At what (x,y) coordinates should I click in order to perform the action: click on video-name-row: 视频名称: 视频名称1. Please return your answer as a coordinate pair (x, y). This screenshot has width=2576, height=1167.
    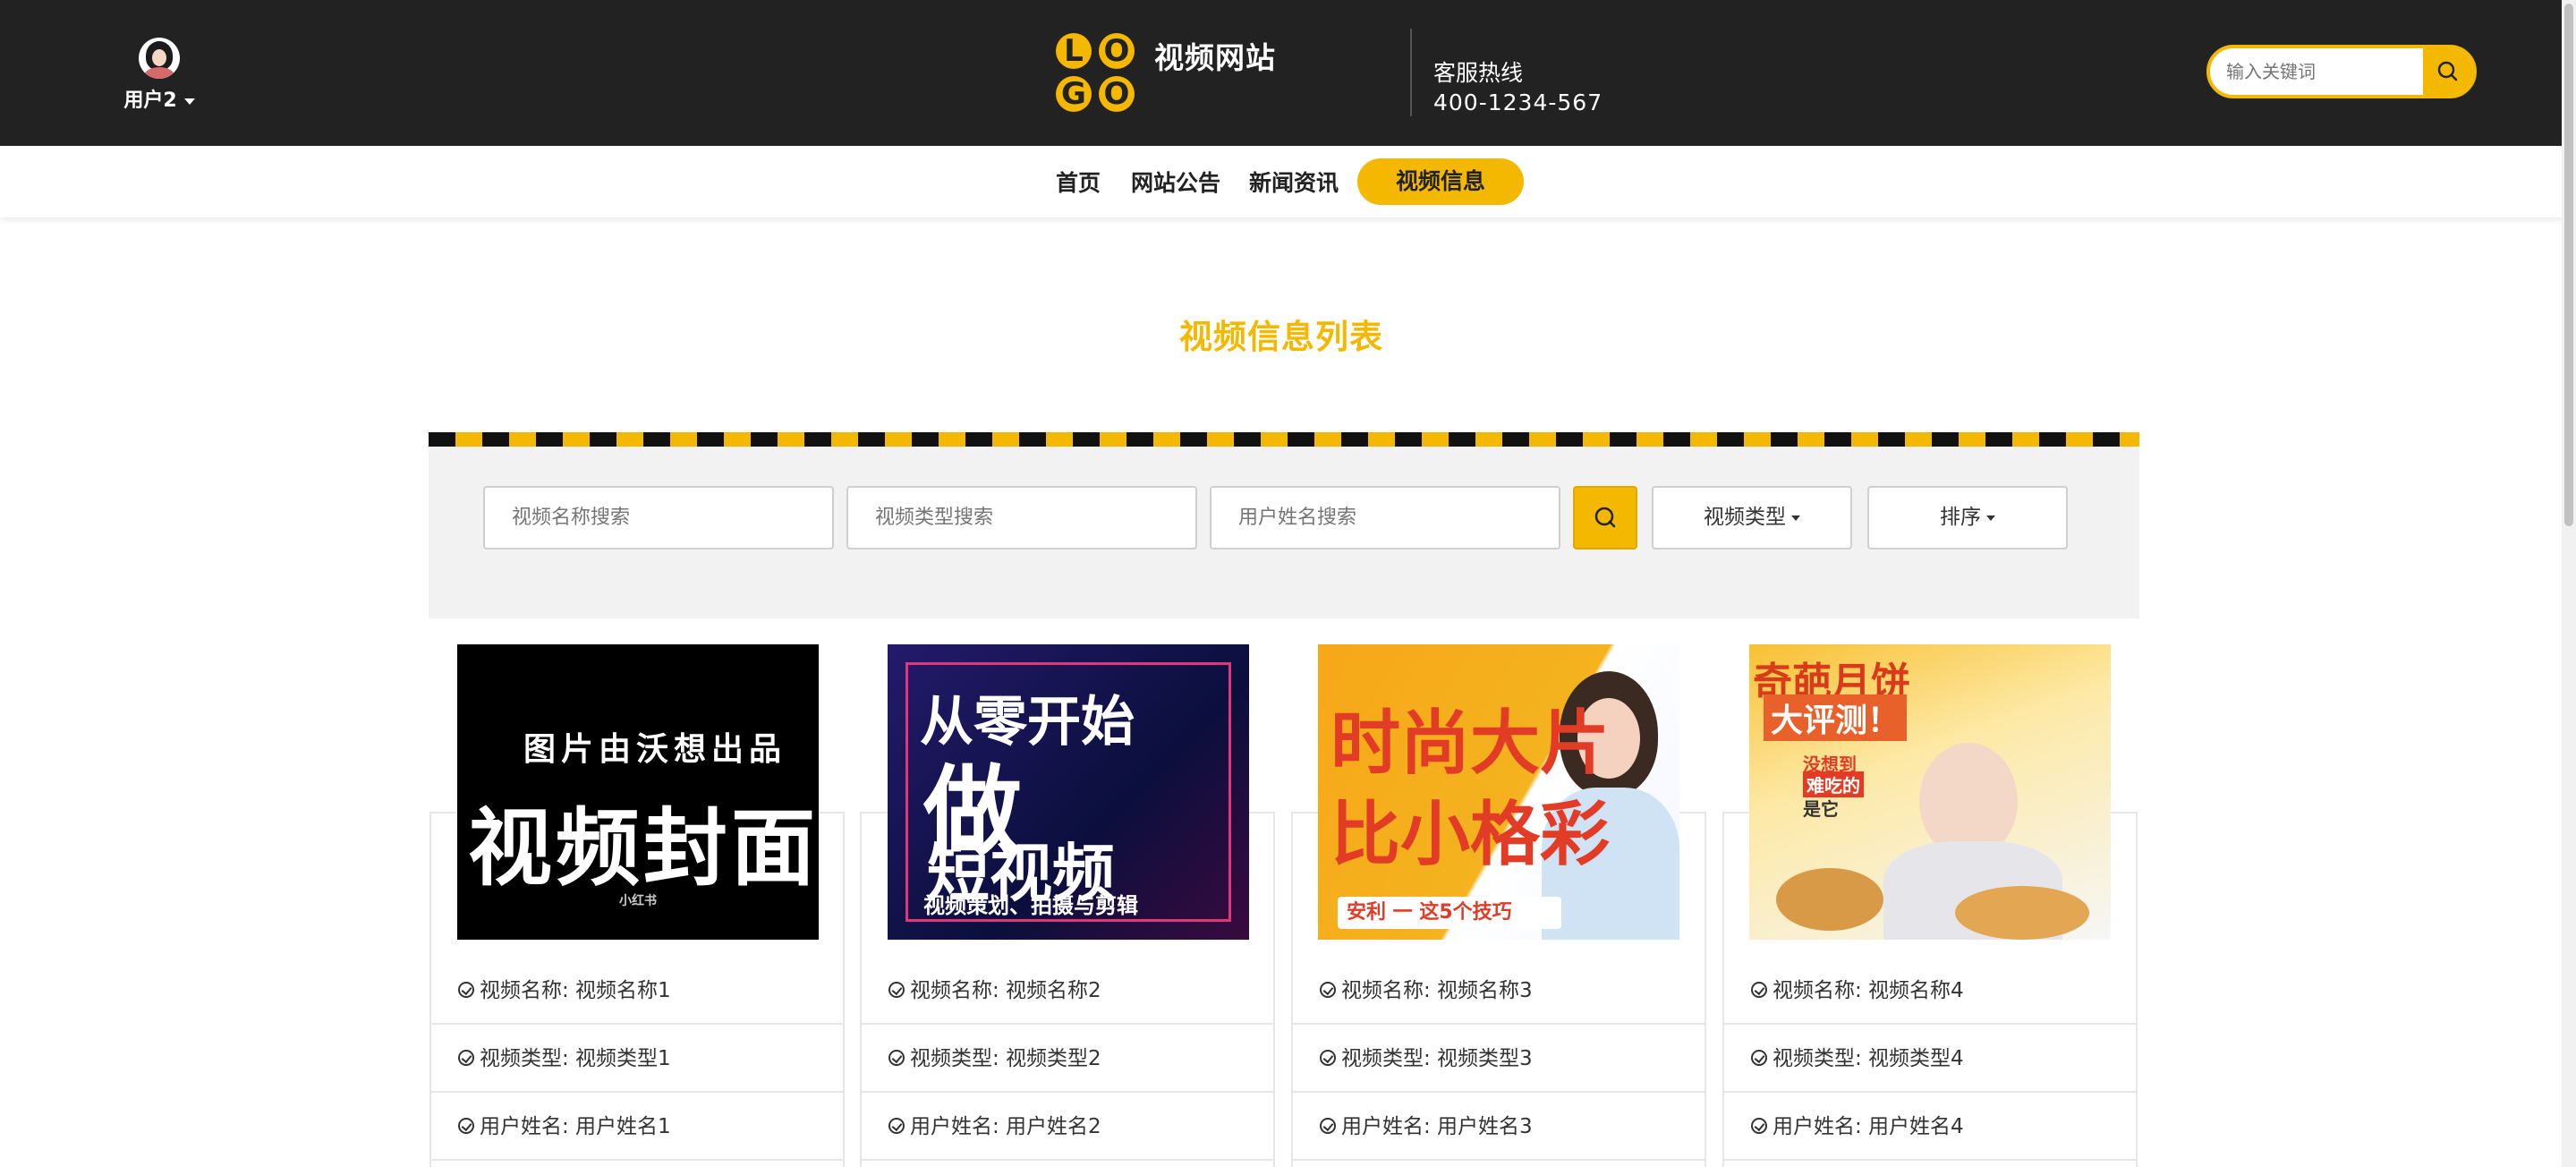
    Looking at the image, I should click on (637, 991).